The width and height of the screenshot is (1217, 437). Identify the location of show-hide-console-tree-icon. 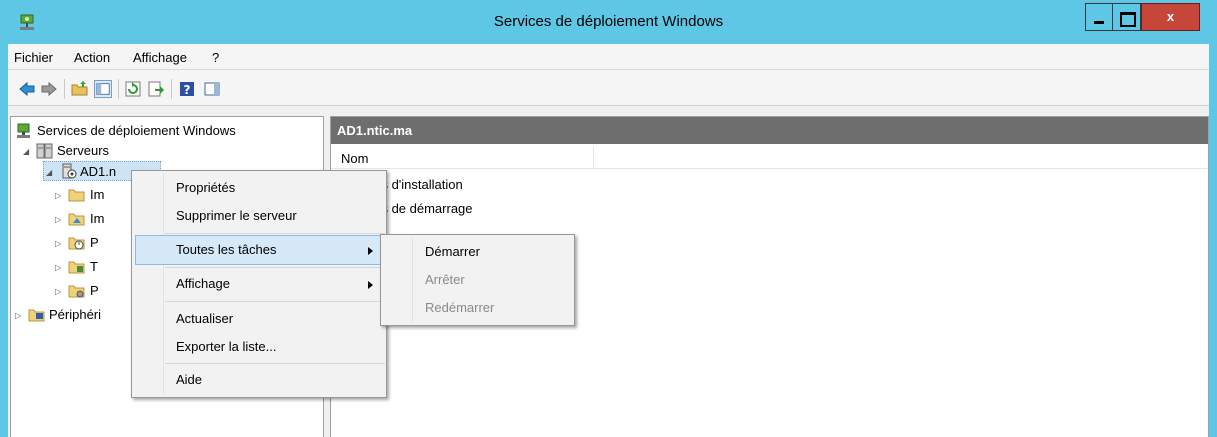
(103, 89).